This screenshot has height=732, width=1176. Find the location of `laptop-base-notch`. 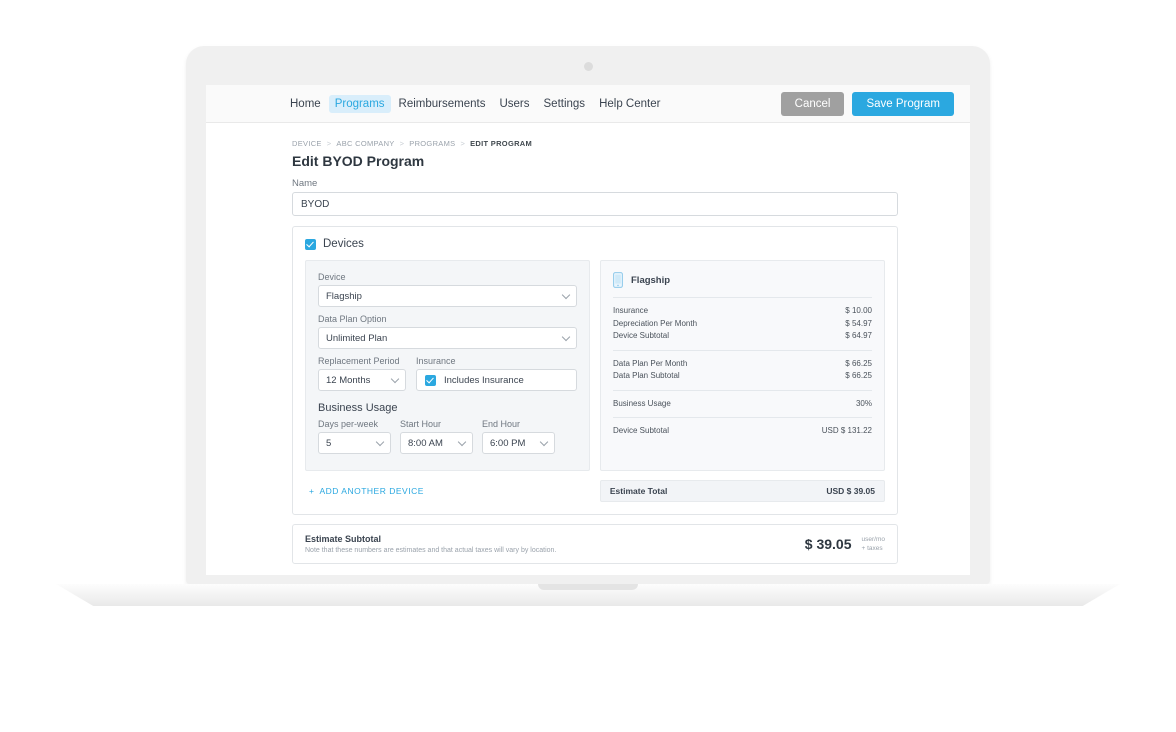

laptop-base-notch is located at coordinates (588, 587).